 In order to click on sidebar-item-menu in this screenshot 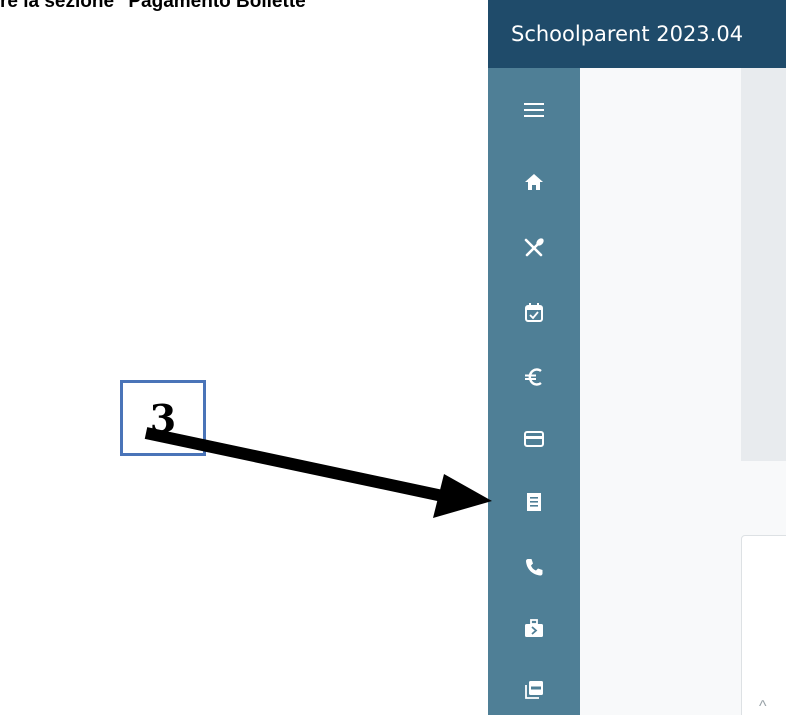, I will do `click(534, 110)`.